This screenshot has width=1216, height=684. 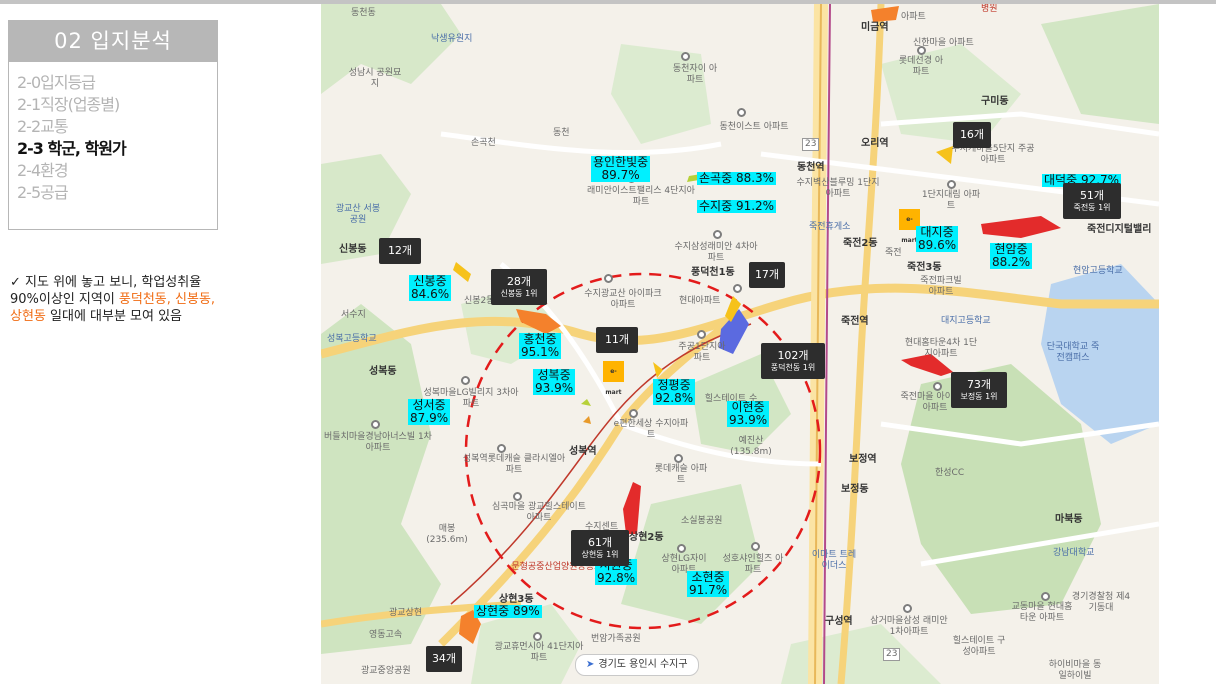 I want to click on map-label: 동천, so click(x=561, y=133).